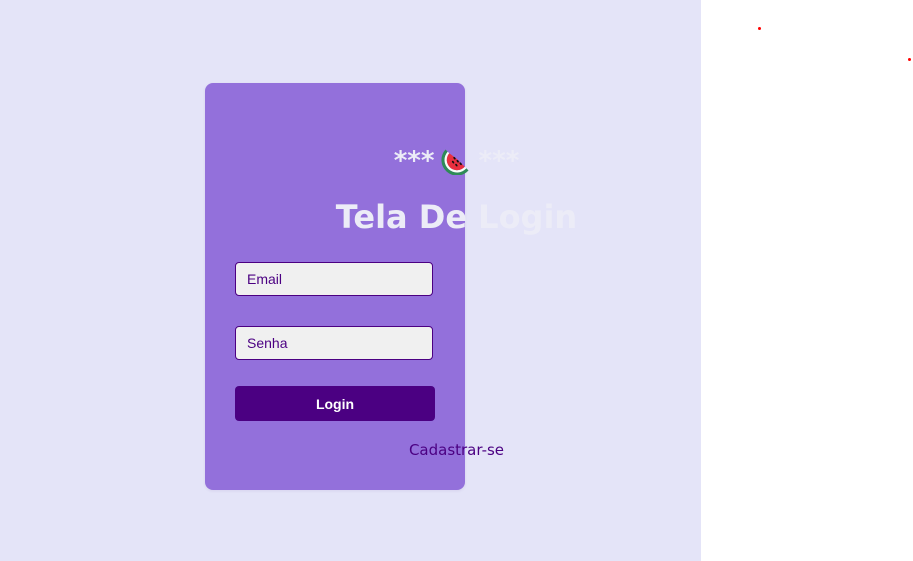 This screenshot has height=561, width=913. What do you see at coordinates (414, 161) in the screenshot?
I see `left-stars: ***` at bounding box center [414, 161].